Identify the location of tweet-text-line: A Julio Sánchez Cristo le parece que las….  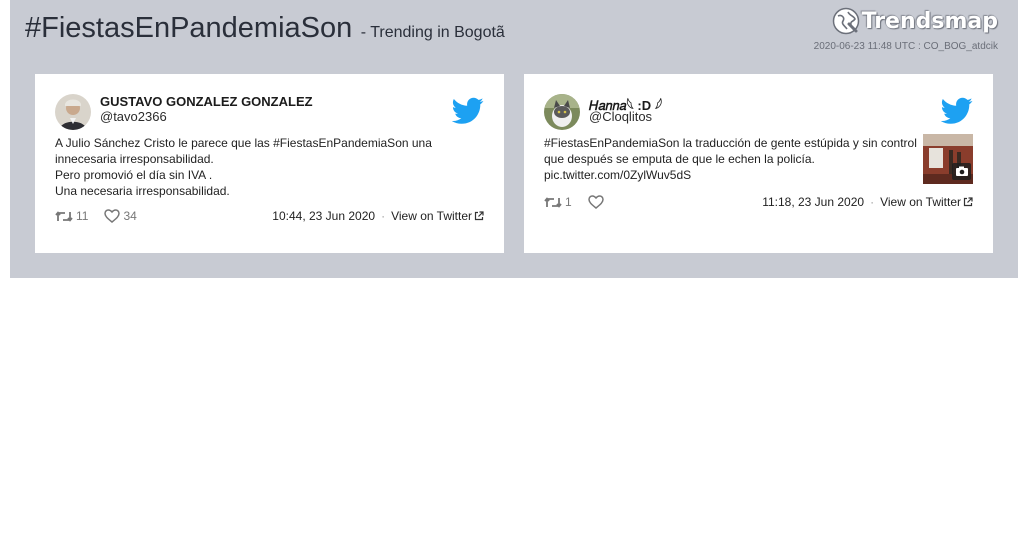
(243, 143).